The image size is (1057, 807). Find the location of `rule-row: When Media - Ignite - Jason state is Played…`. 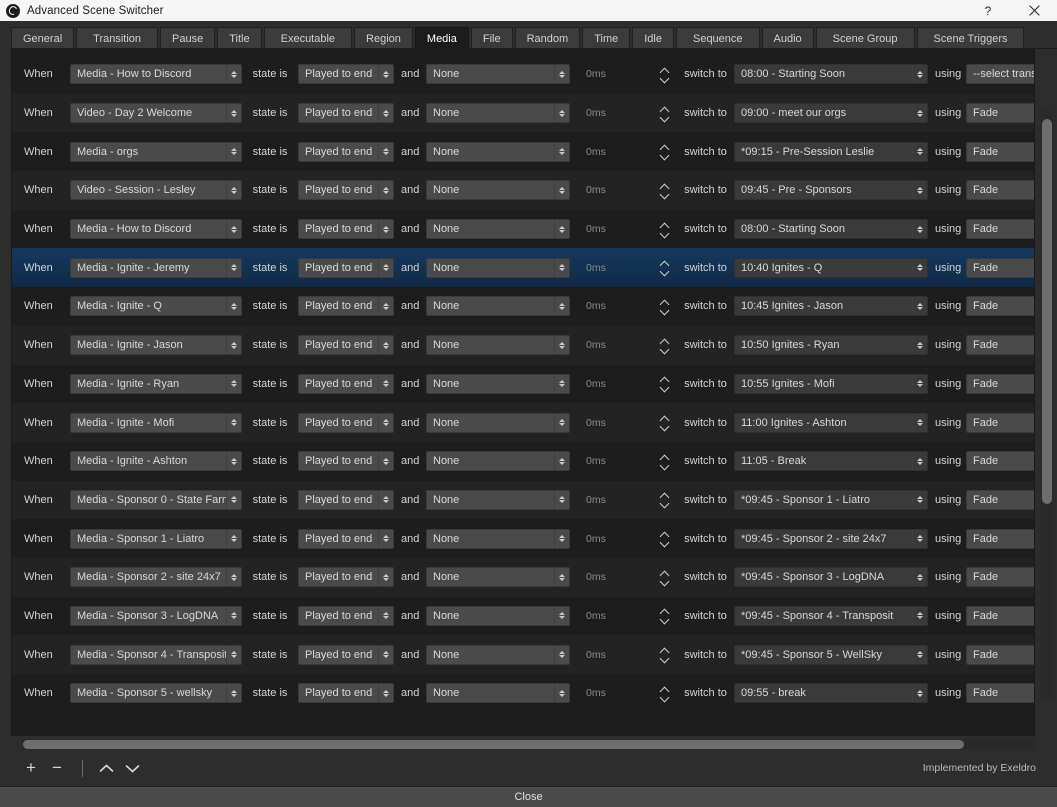

rule-row: When Media - Ignite - Jason state is Played… is located at coordinates (523, 345).